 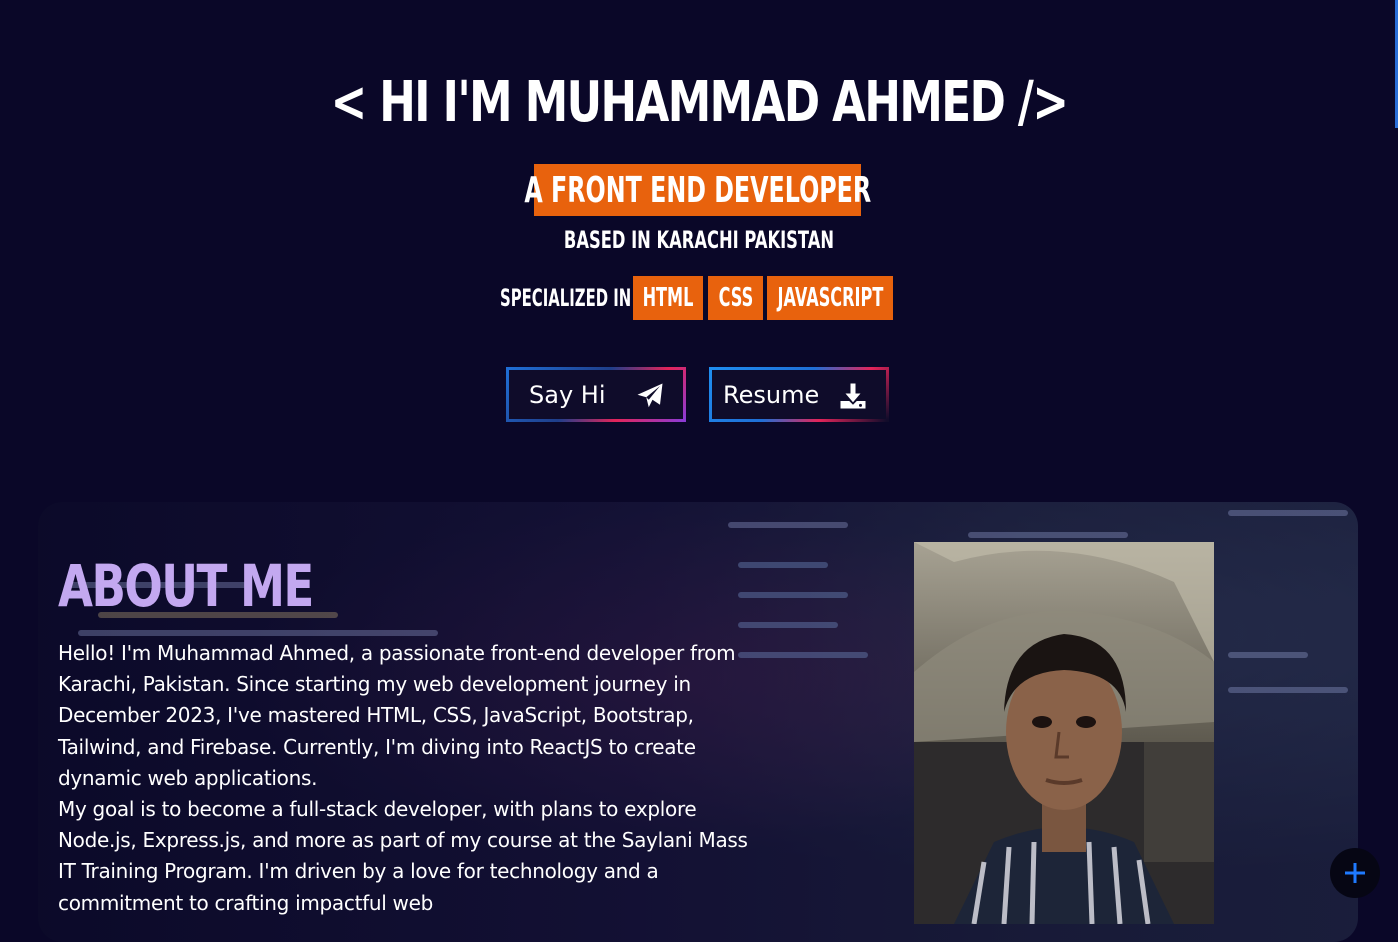 What do you see at coordinates (830, 298) in the screenshot?
I see `skill-badge-javascript: JAVASCRIPT` at bounding box center [830, 298].